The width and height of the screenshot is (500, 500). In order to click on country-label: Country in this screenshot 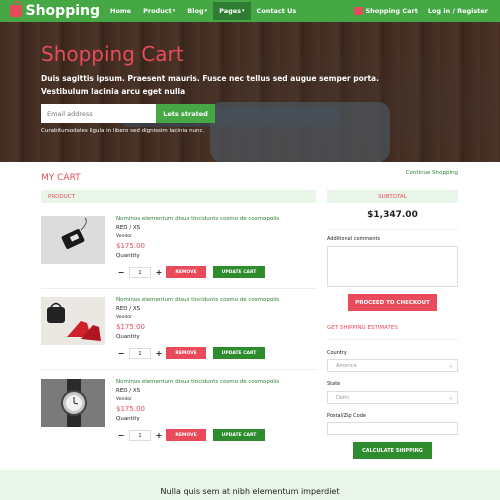, I will do `click(337, 353)`.